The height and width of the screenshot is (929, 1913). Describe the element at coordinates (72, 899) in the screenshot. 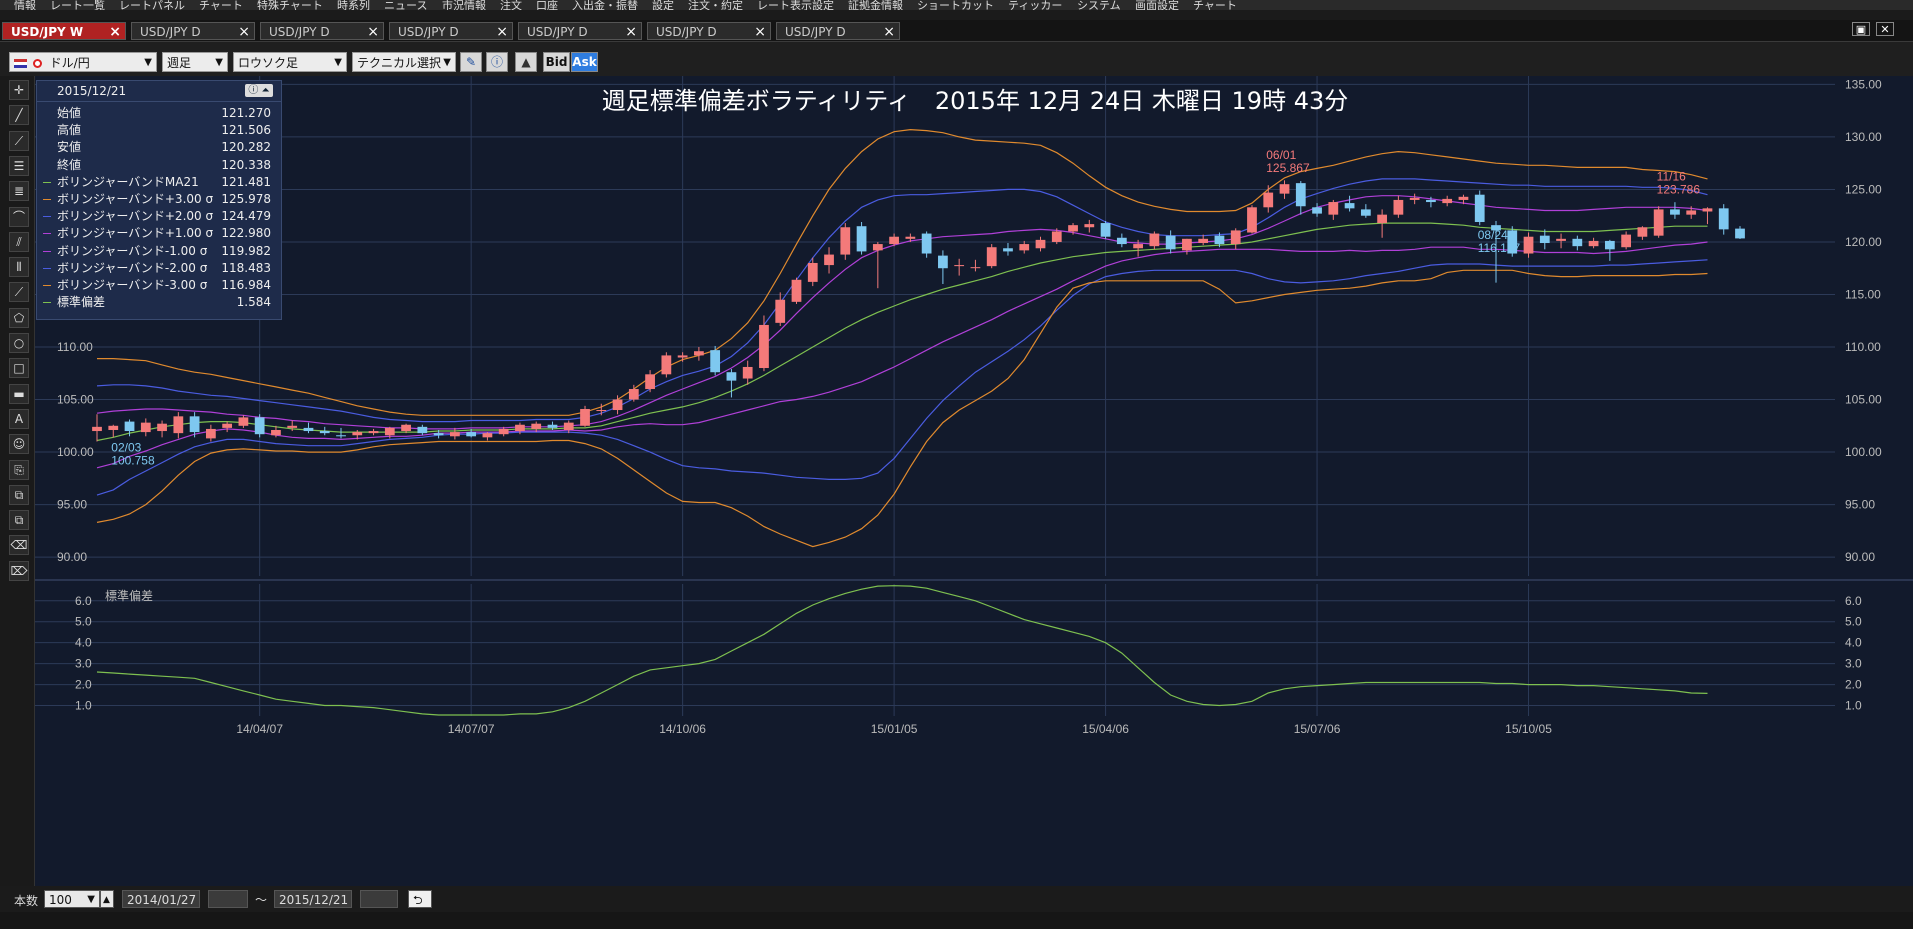

I see `count-select: 100 ▼` at that location.